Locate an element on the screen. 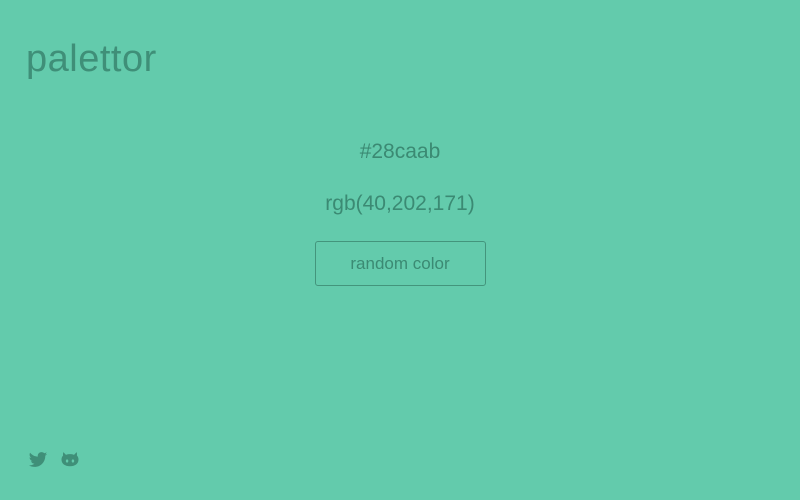  random-color-button: random color is located at coordinates (400, 263).